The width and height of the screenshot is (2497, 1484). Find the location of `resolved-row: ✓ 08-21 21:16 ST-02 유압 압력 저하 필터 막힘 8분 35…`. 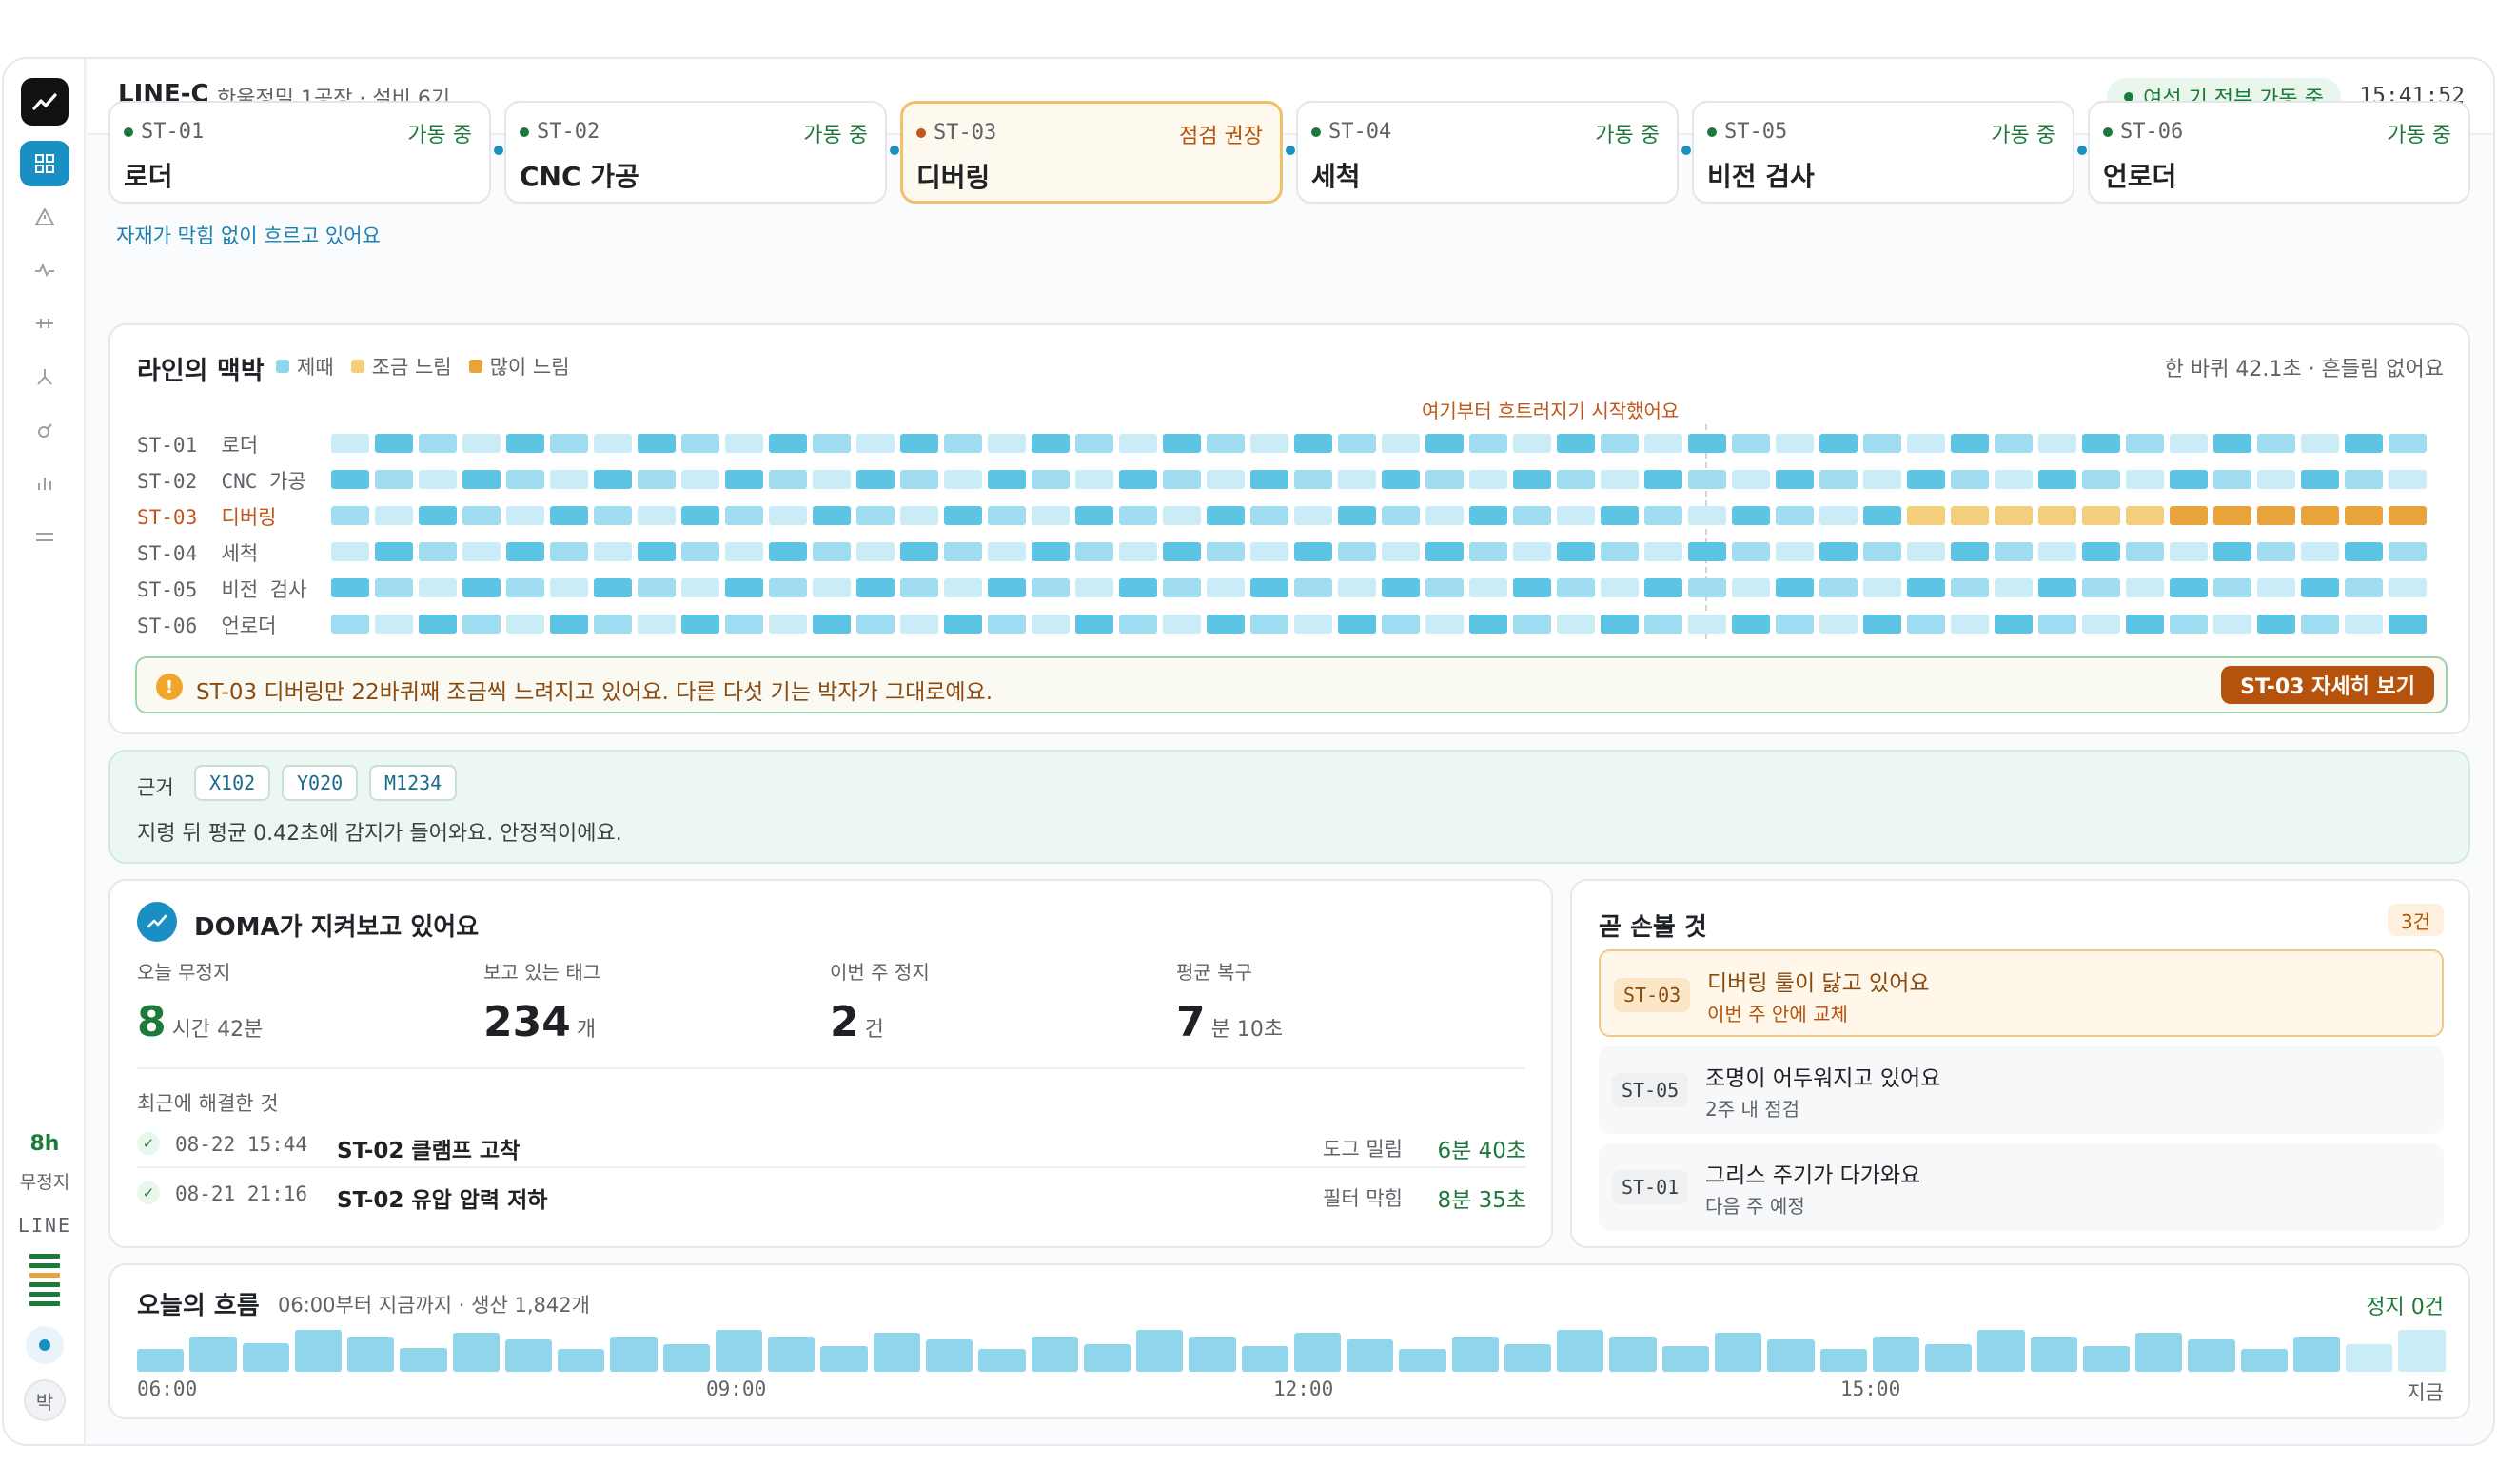

resolved-row: ✓ 08-21 21:16 ST-02 유압 압력 저하 필터 막힘 8분 35… is located at coordinates (831, 1194).